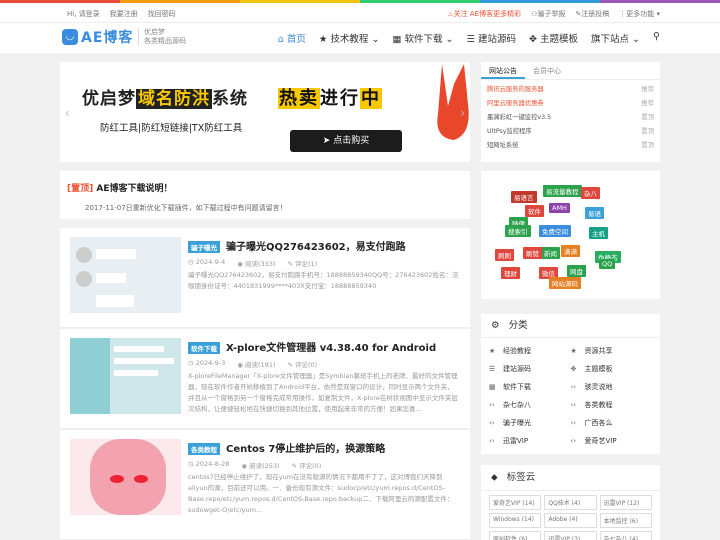  Describe the element at coordinates (286, 447) in the screenshot. I see `post-title: 各类教程 Centos 7停止维护后的，换源策略` at that location.